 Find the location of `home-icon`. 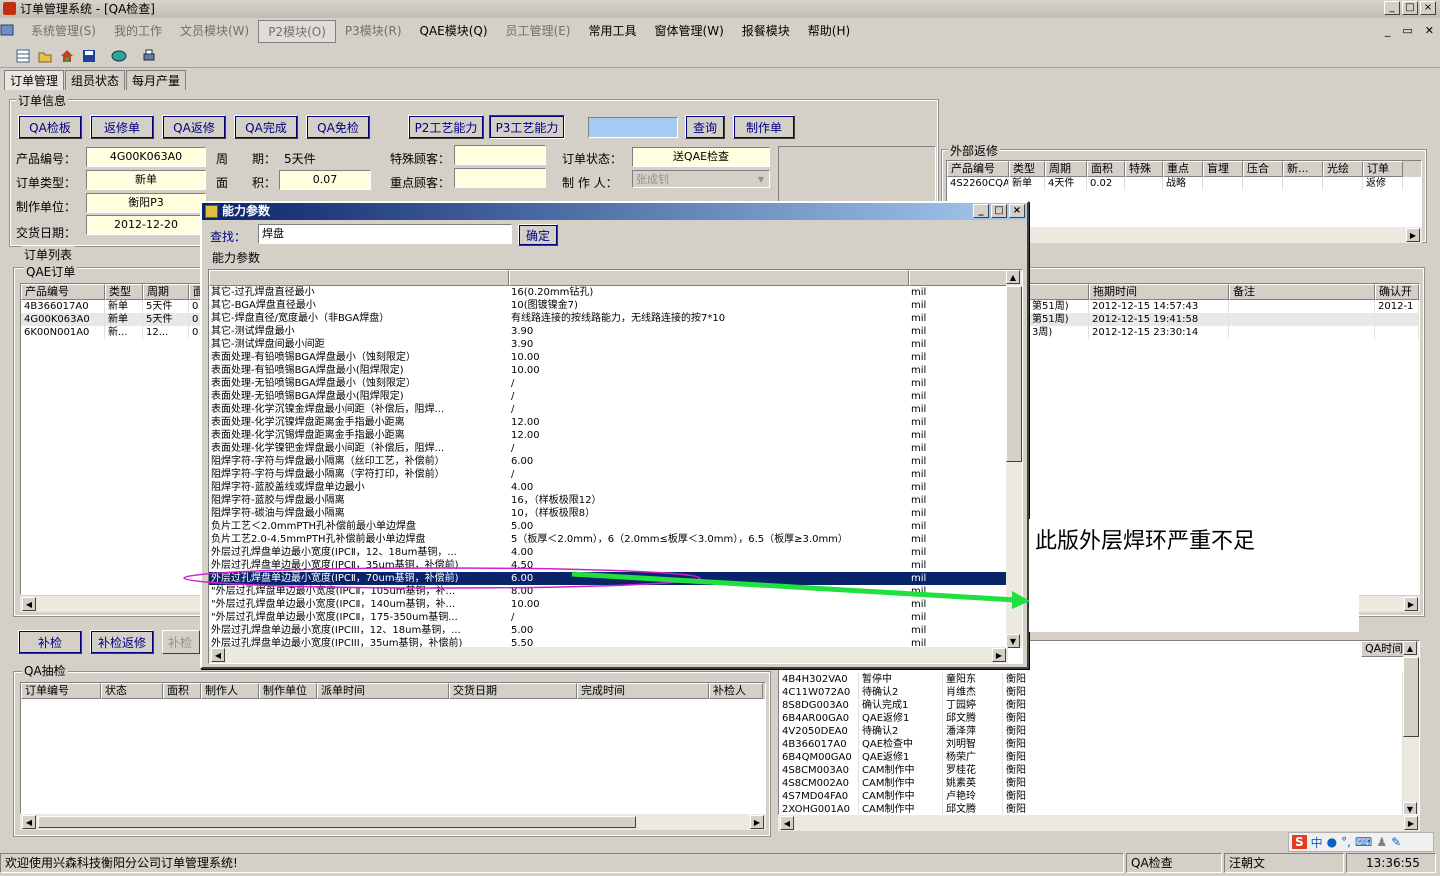

home-icon is located at coordinates (67, 56).